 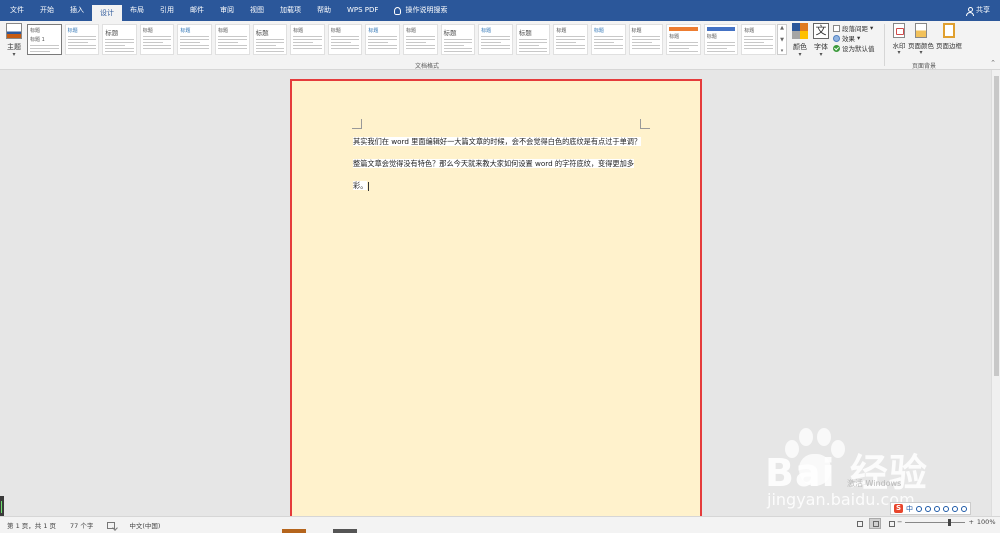 I want to click on share-button: 共享, so click(x=978, y=10).